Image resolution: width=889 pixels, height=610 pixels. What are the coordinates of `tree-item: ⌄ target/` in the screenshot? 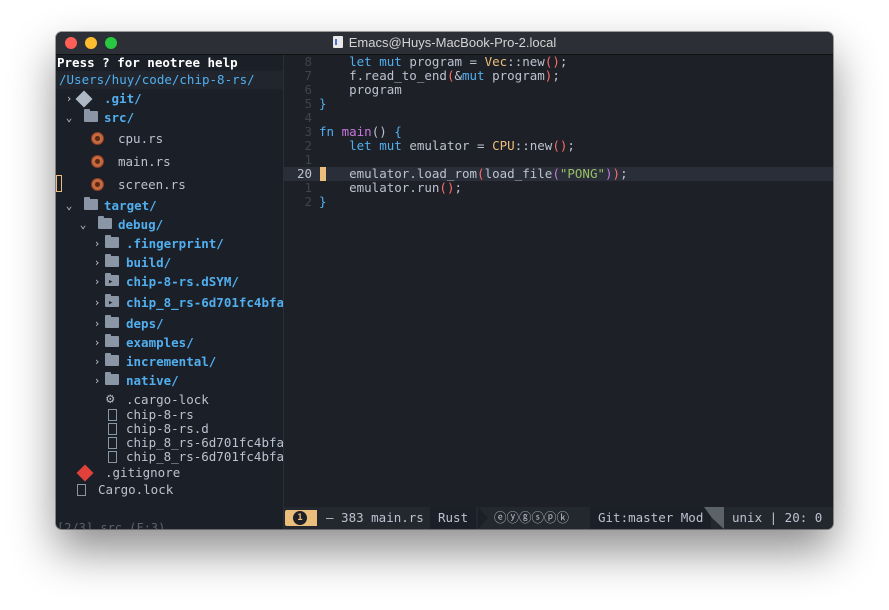 It's located at (169, 206).